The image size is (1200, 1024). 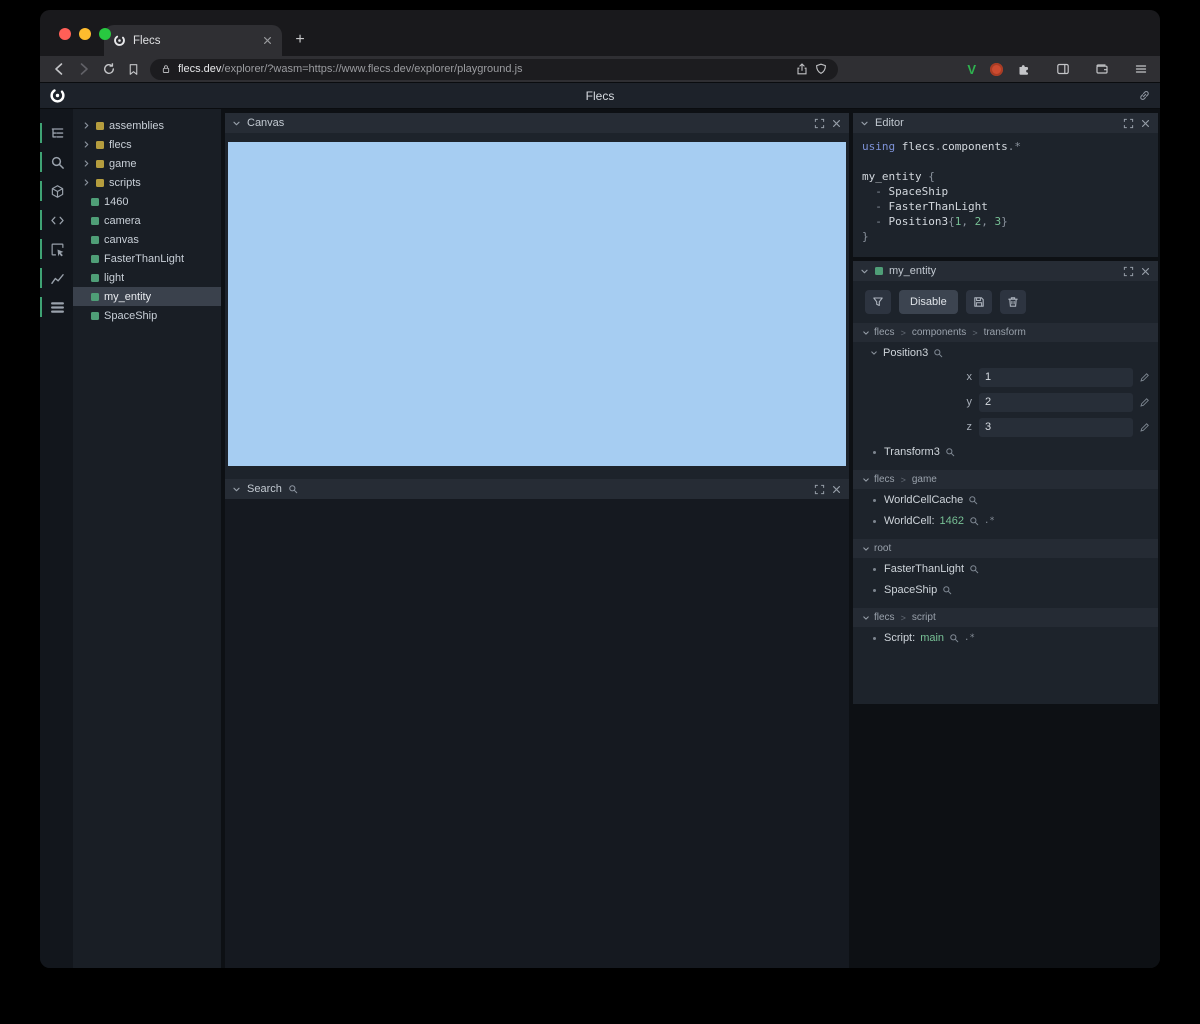 What do you see at coordinates (133, 69) in the screenshot?
I see `bookmark-sidebar-icon` at bounding box center [133, 69].